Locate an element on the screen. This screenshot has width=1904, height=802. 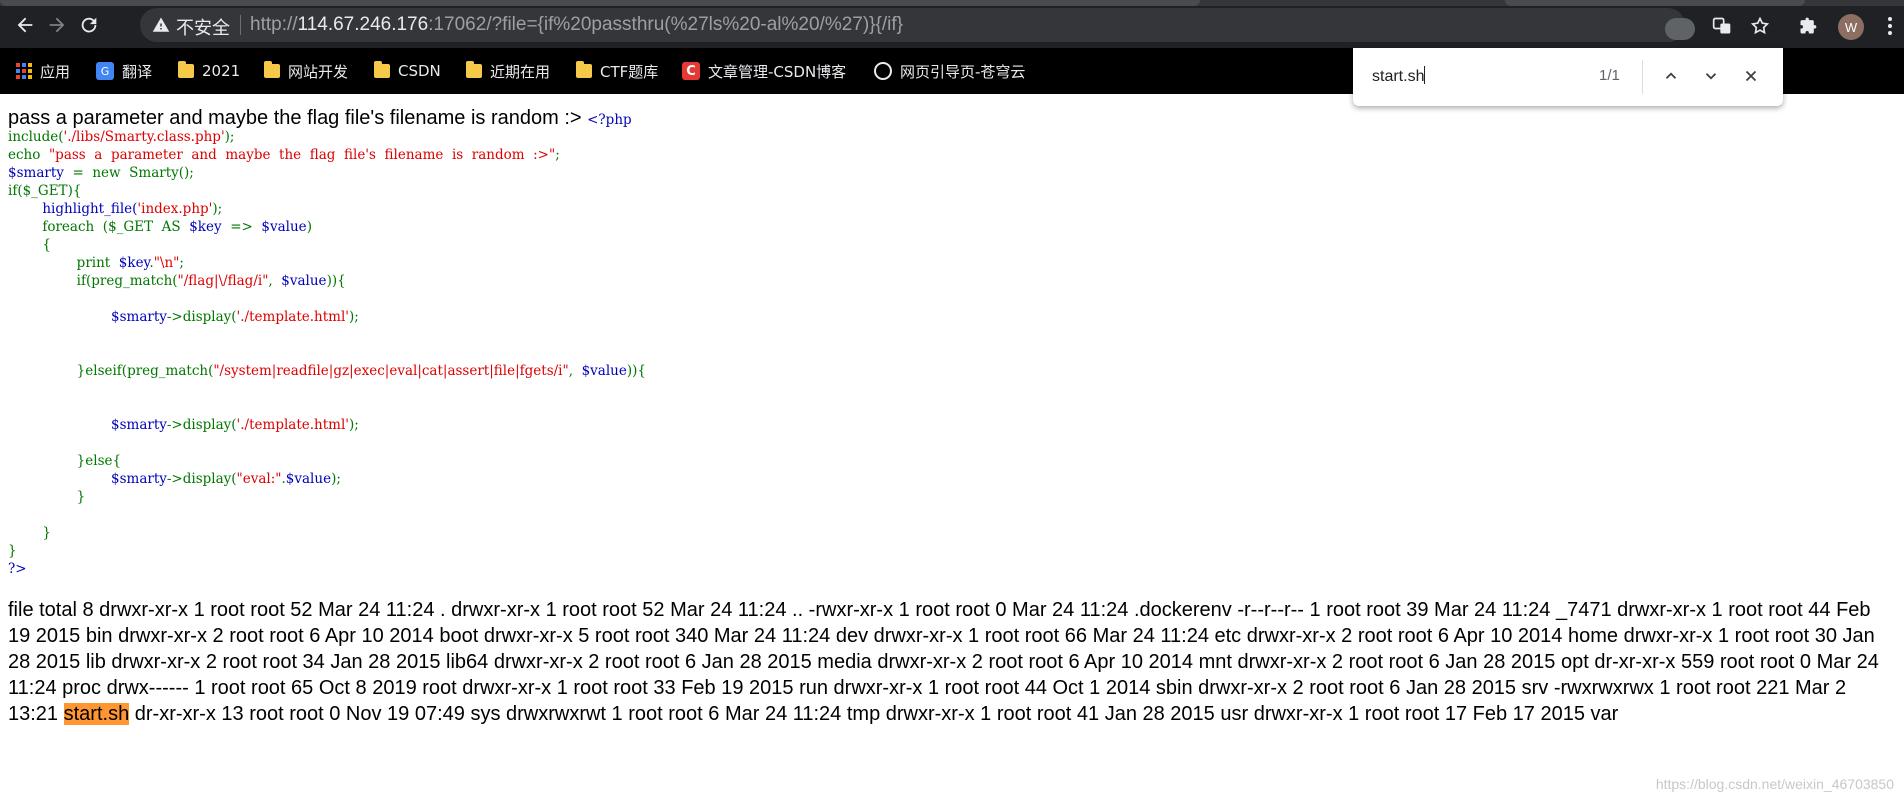
back-button is located at coordinates (25, 25).